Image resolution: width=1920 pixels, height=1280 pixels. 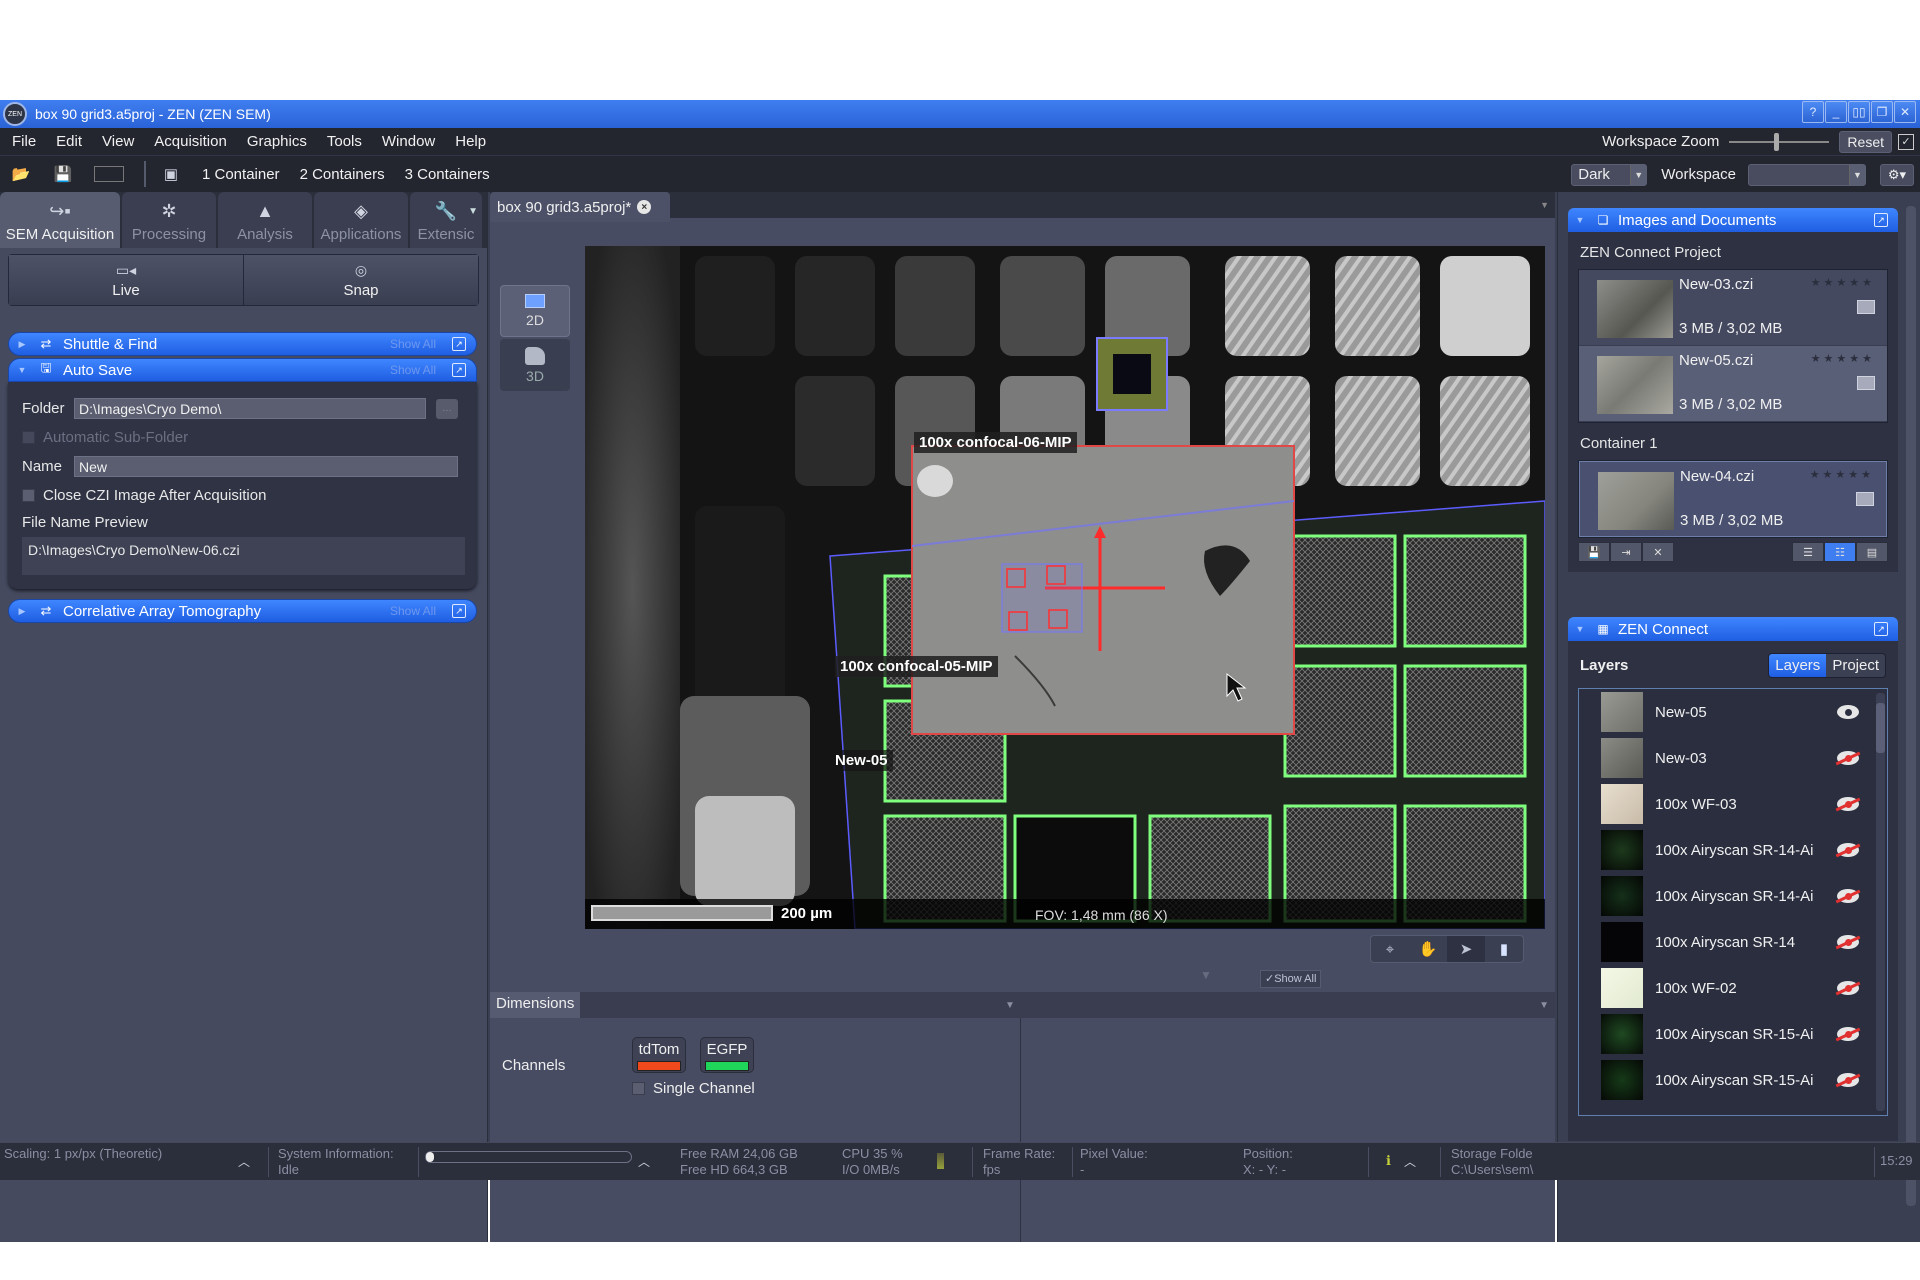 What do you see at coordinates (1466, 949) in the screenshot?
I see `pointer-icon: ➤` at bounding box center [1466, 949].